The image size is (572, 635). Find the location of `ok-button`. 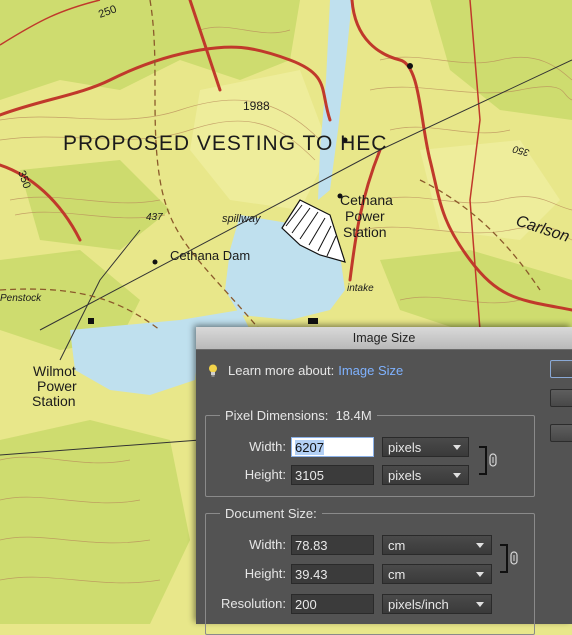

ok-button is located at coordinates (561, 369).